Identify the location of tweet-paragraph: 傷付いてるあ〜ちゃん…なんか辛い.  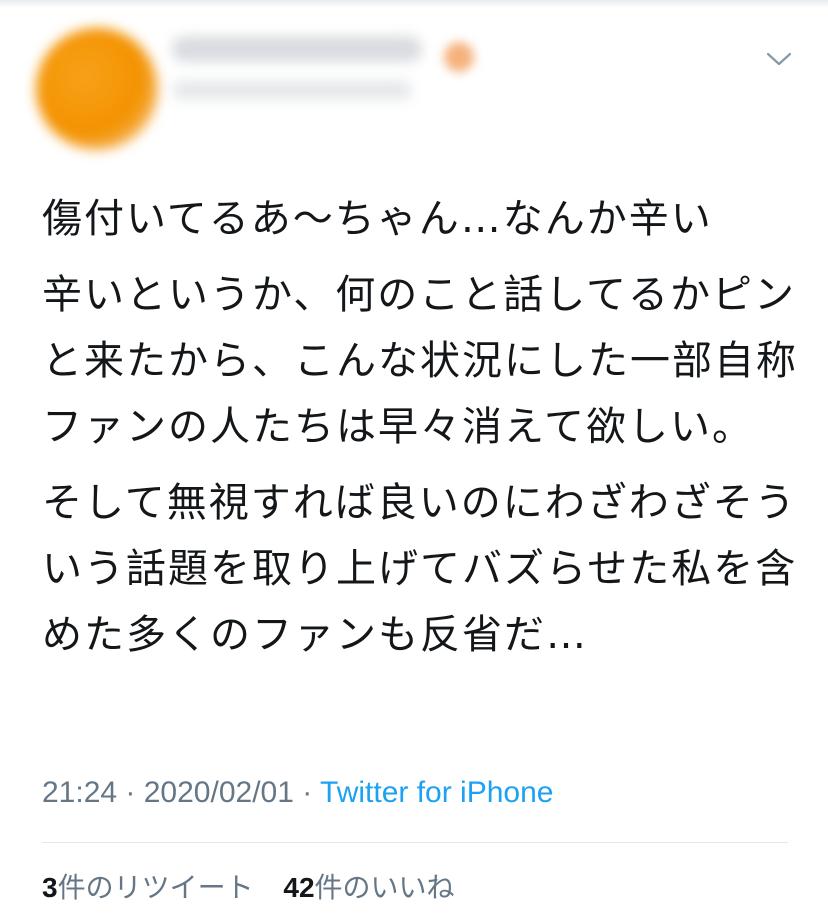
(377, 219).